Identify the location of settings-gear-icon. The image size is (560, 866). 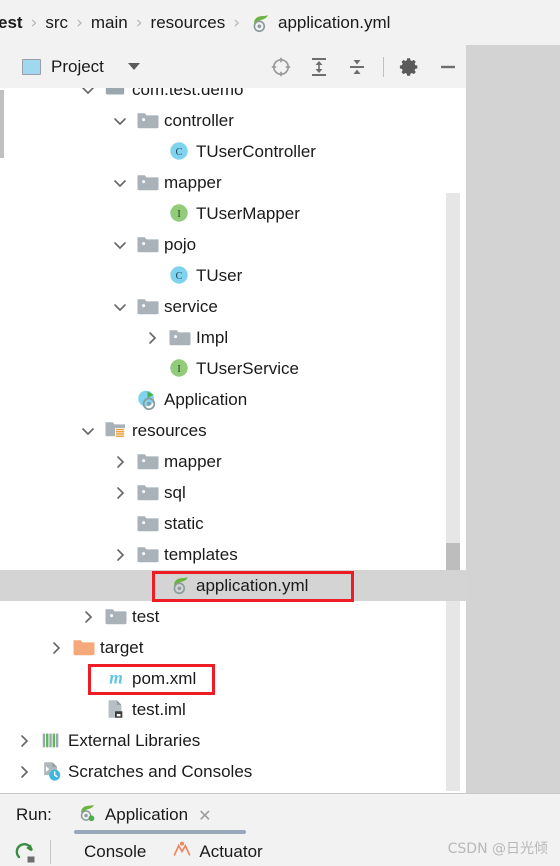
(410, 67).